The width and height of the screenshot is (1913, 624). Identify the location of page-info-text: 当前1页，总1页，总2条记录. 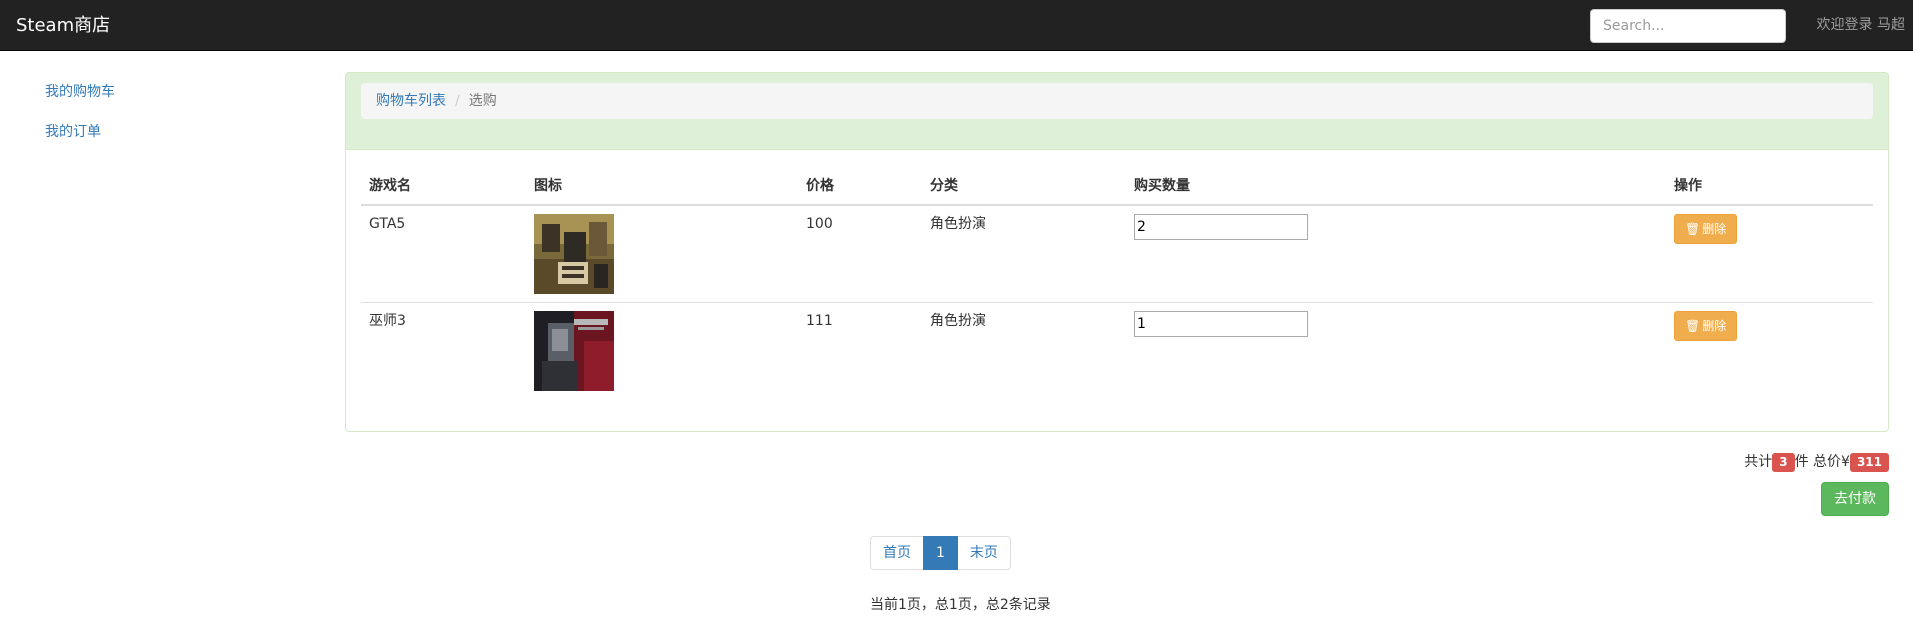
(960, 605).